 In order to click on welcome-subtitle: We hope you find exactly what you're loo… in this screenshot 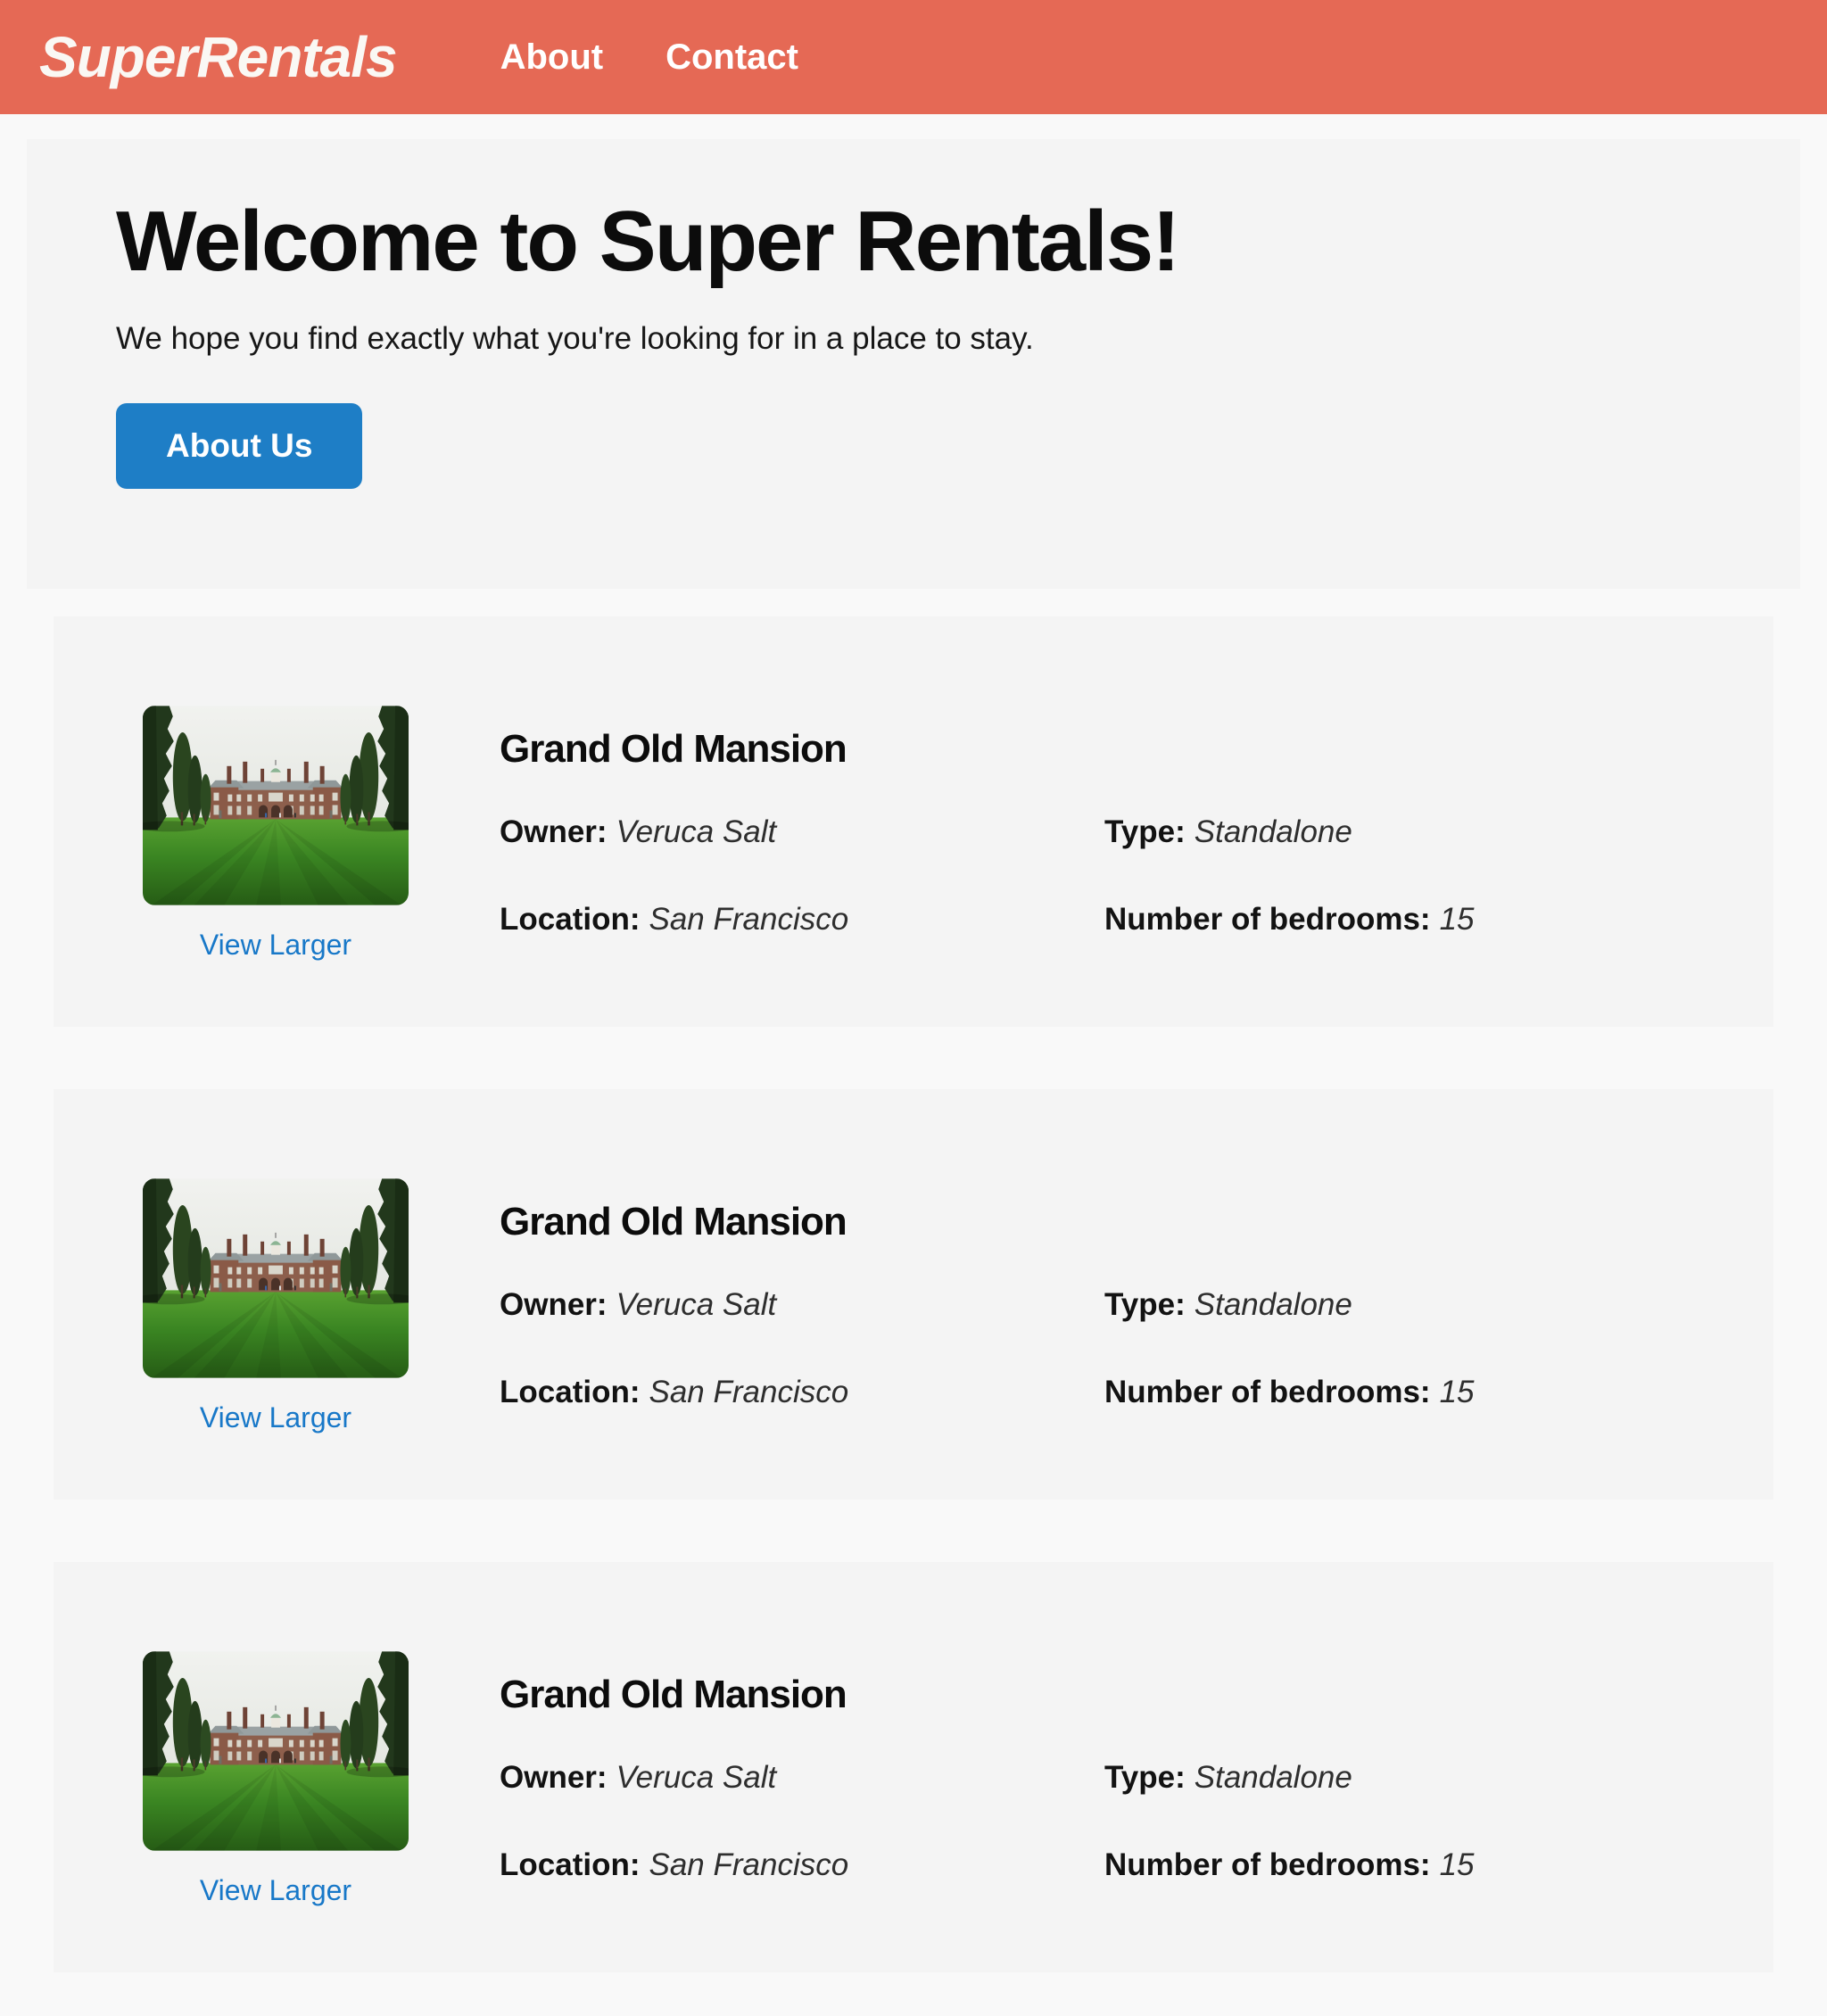, I will do `click(575, 339)`.